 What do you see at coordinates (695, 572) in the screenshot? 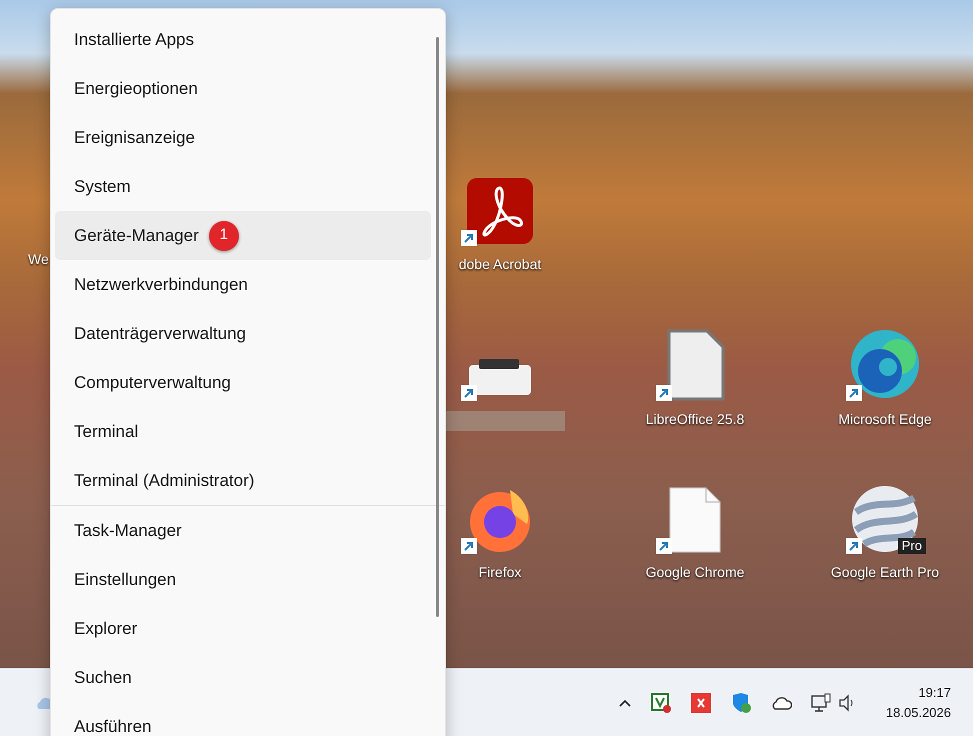
I see `desktop-icon-label: Google Chrome` at bounding box center [695, 572].